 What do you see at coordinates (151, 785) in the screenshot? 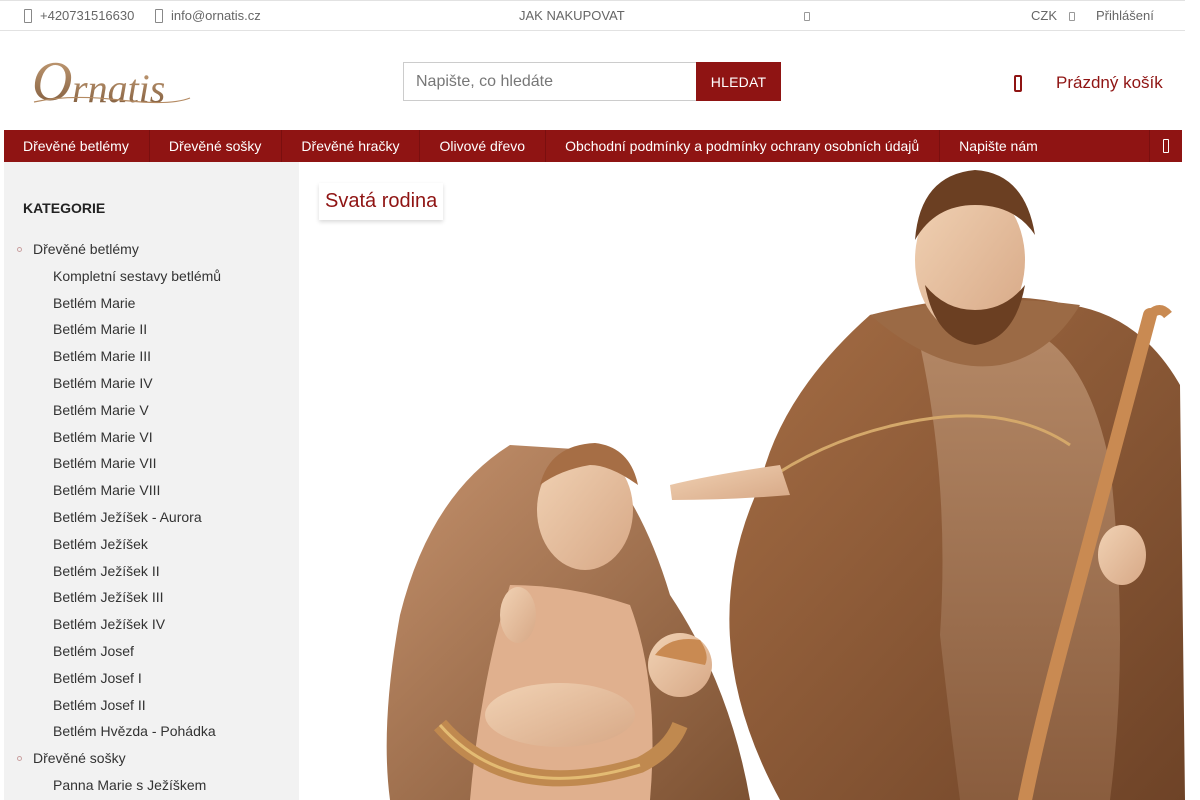
I see `subcategory-item: Panna Marie s Ježíškem` at bounding box center [151, 785].